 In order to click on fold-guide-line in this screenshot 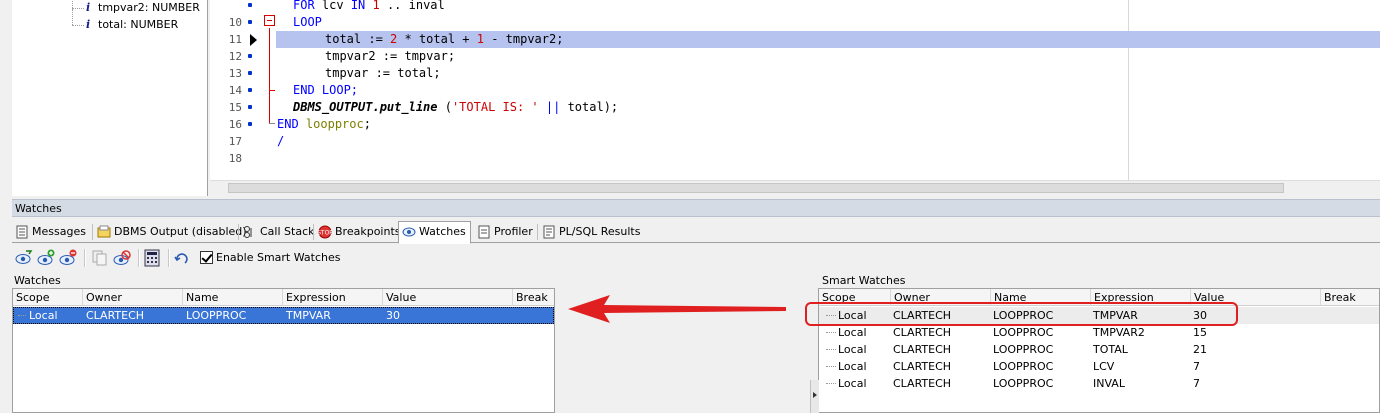, I will do `click(269, 75)`.